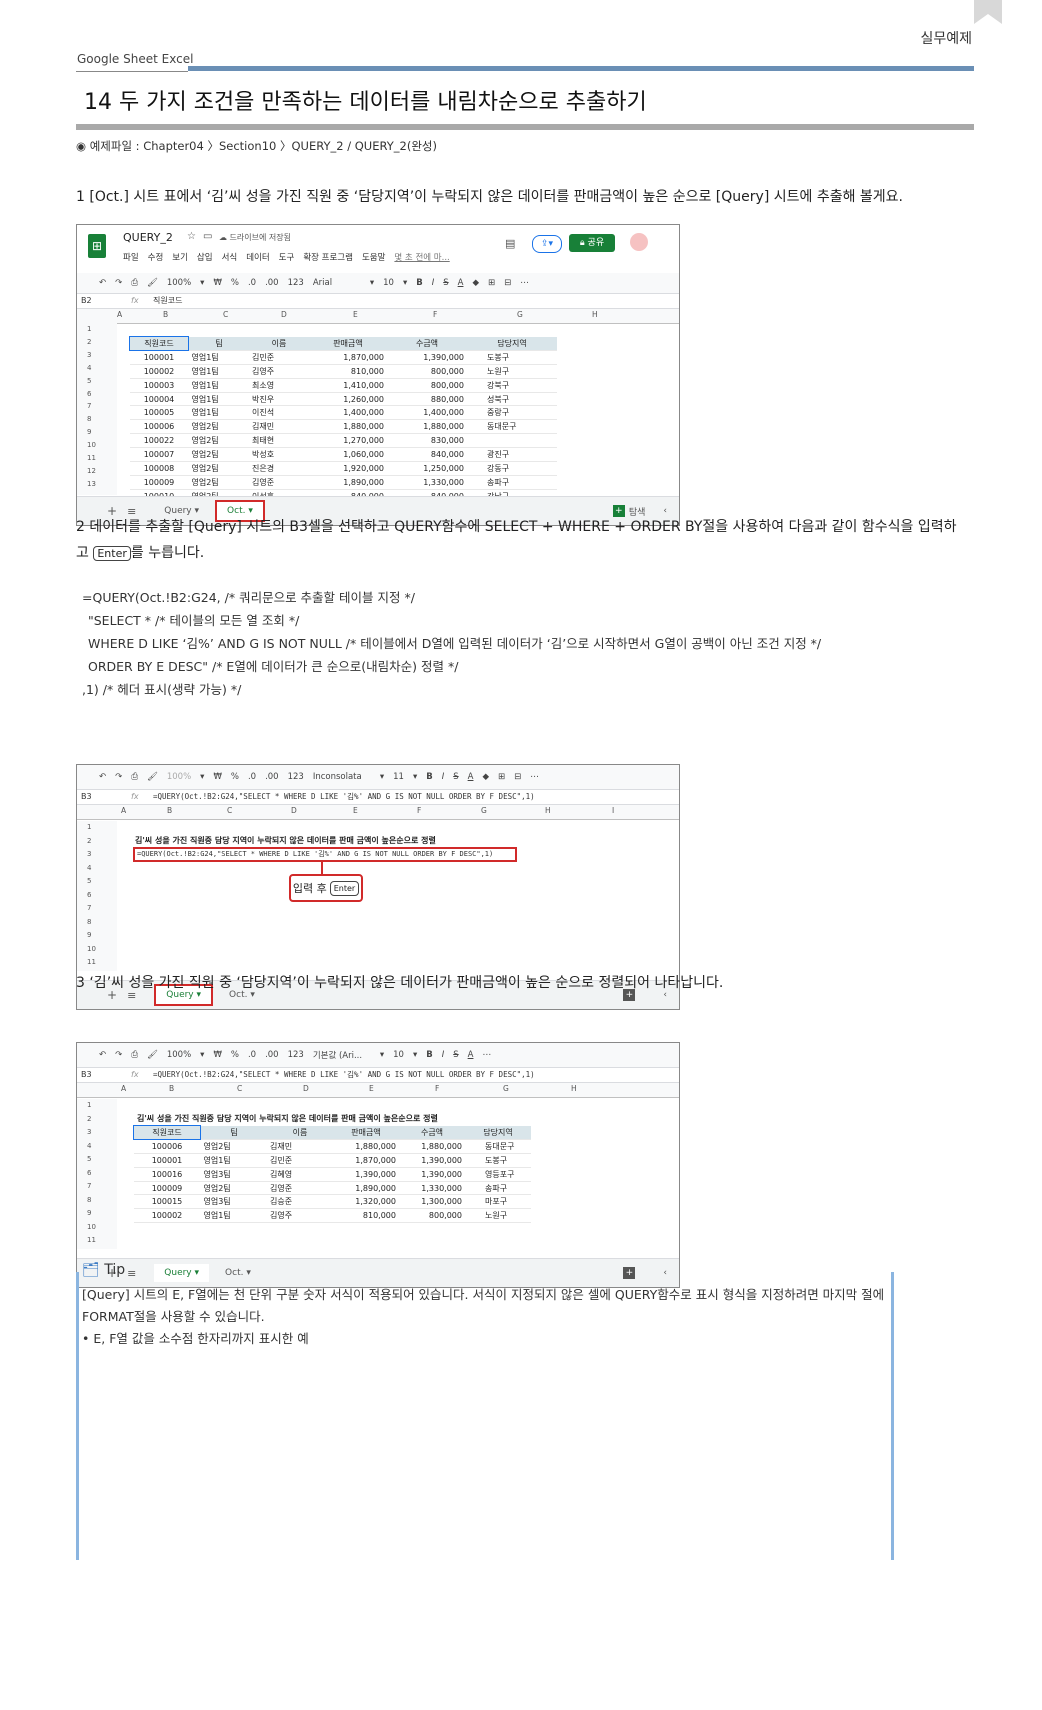  I want to click on table-cell: 100007, so click(159, 455).